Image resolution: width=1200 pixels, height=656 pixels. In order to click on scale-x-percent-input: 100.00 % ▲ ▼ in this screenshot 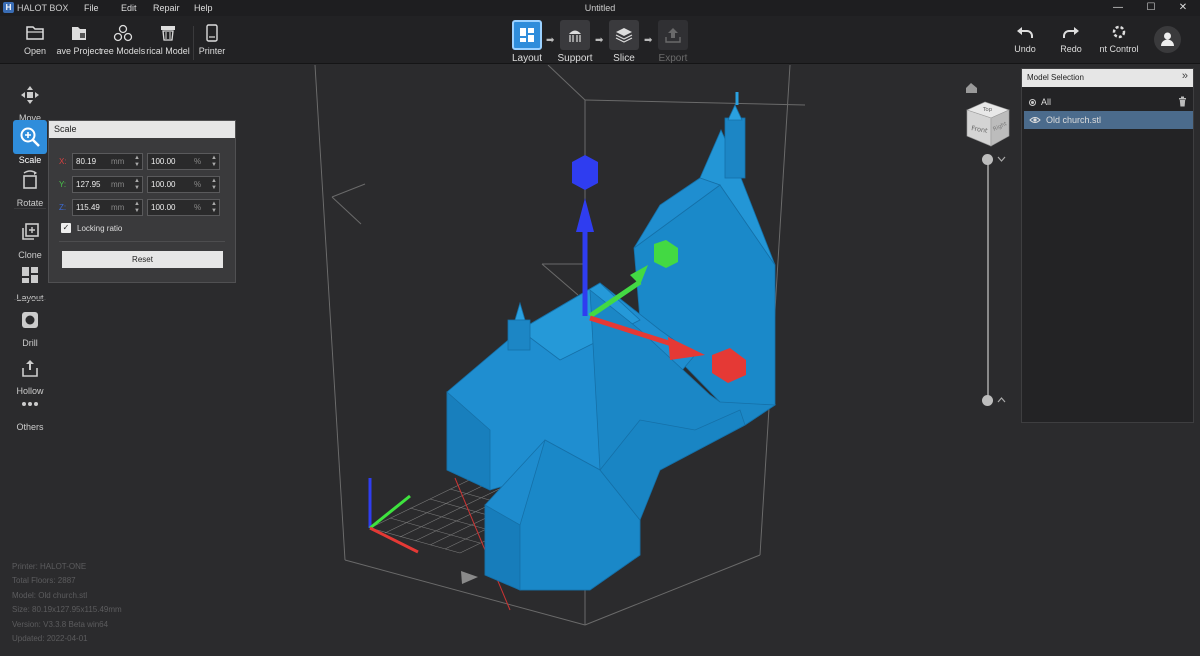, I will do `click(183, 161)`.